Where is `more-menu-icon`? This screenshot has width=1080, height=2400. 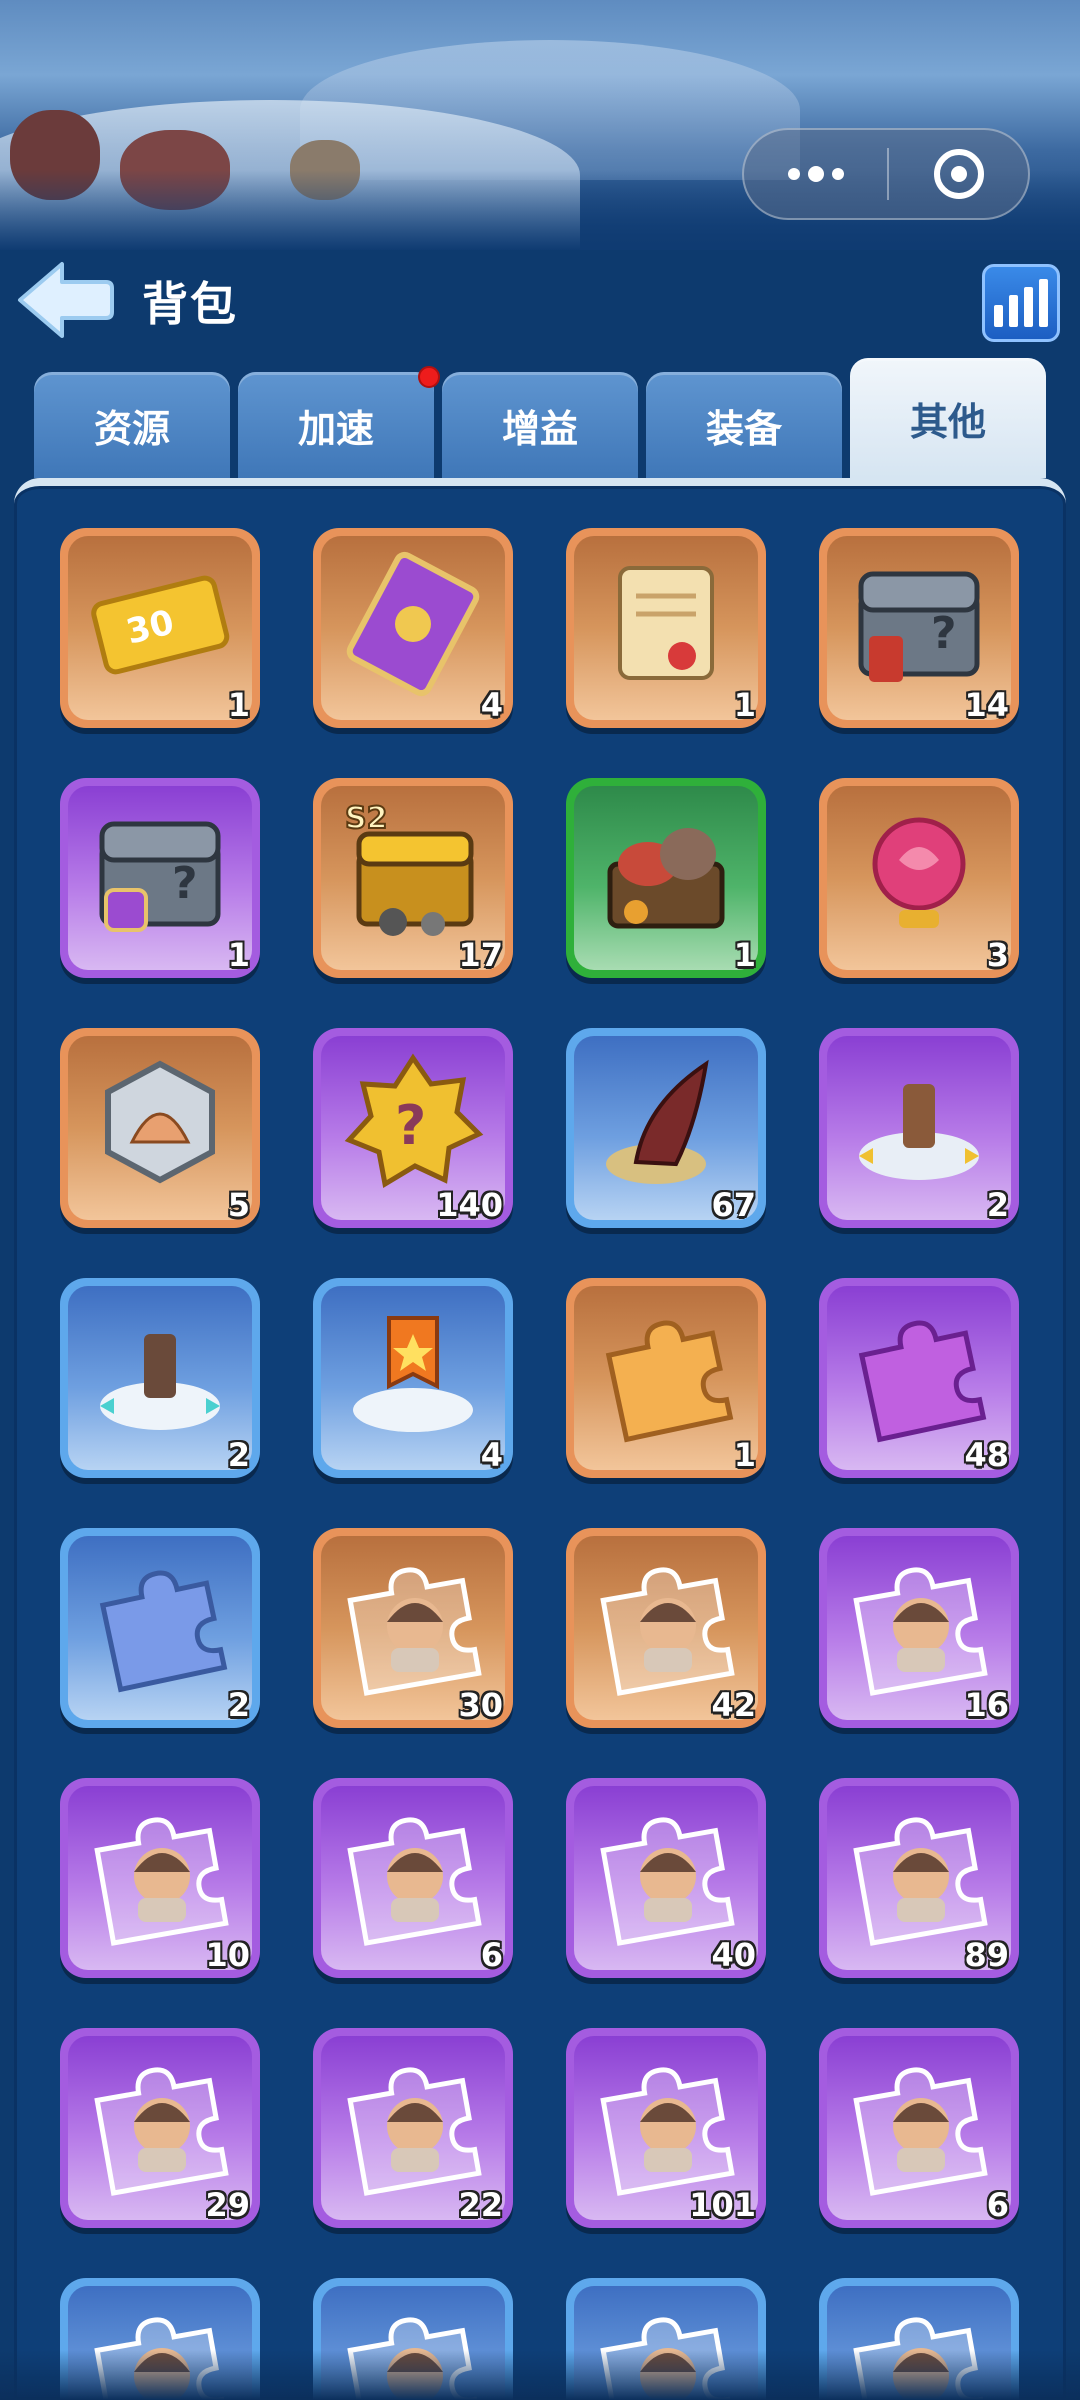 more-menu-icon is located at coordinates (815, 174).